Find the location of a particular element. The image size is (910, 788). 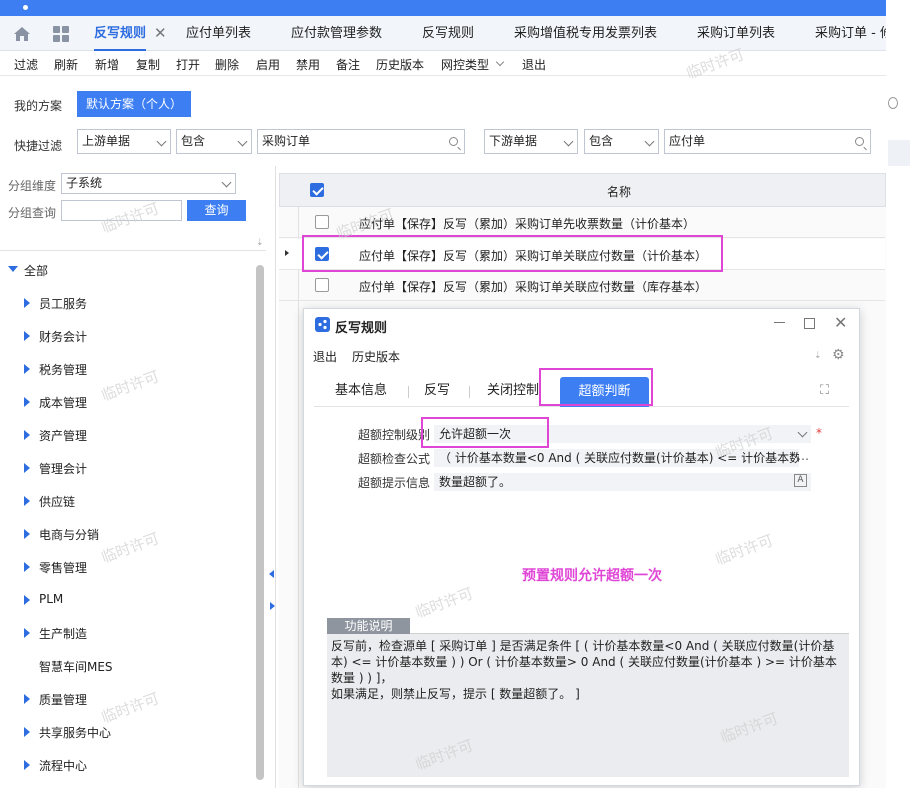

tree-item-cost-management: 成本管理 is located at coordinates (55, 402).